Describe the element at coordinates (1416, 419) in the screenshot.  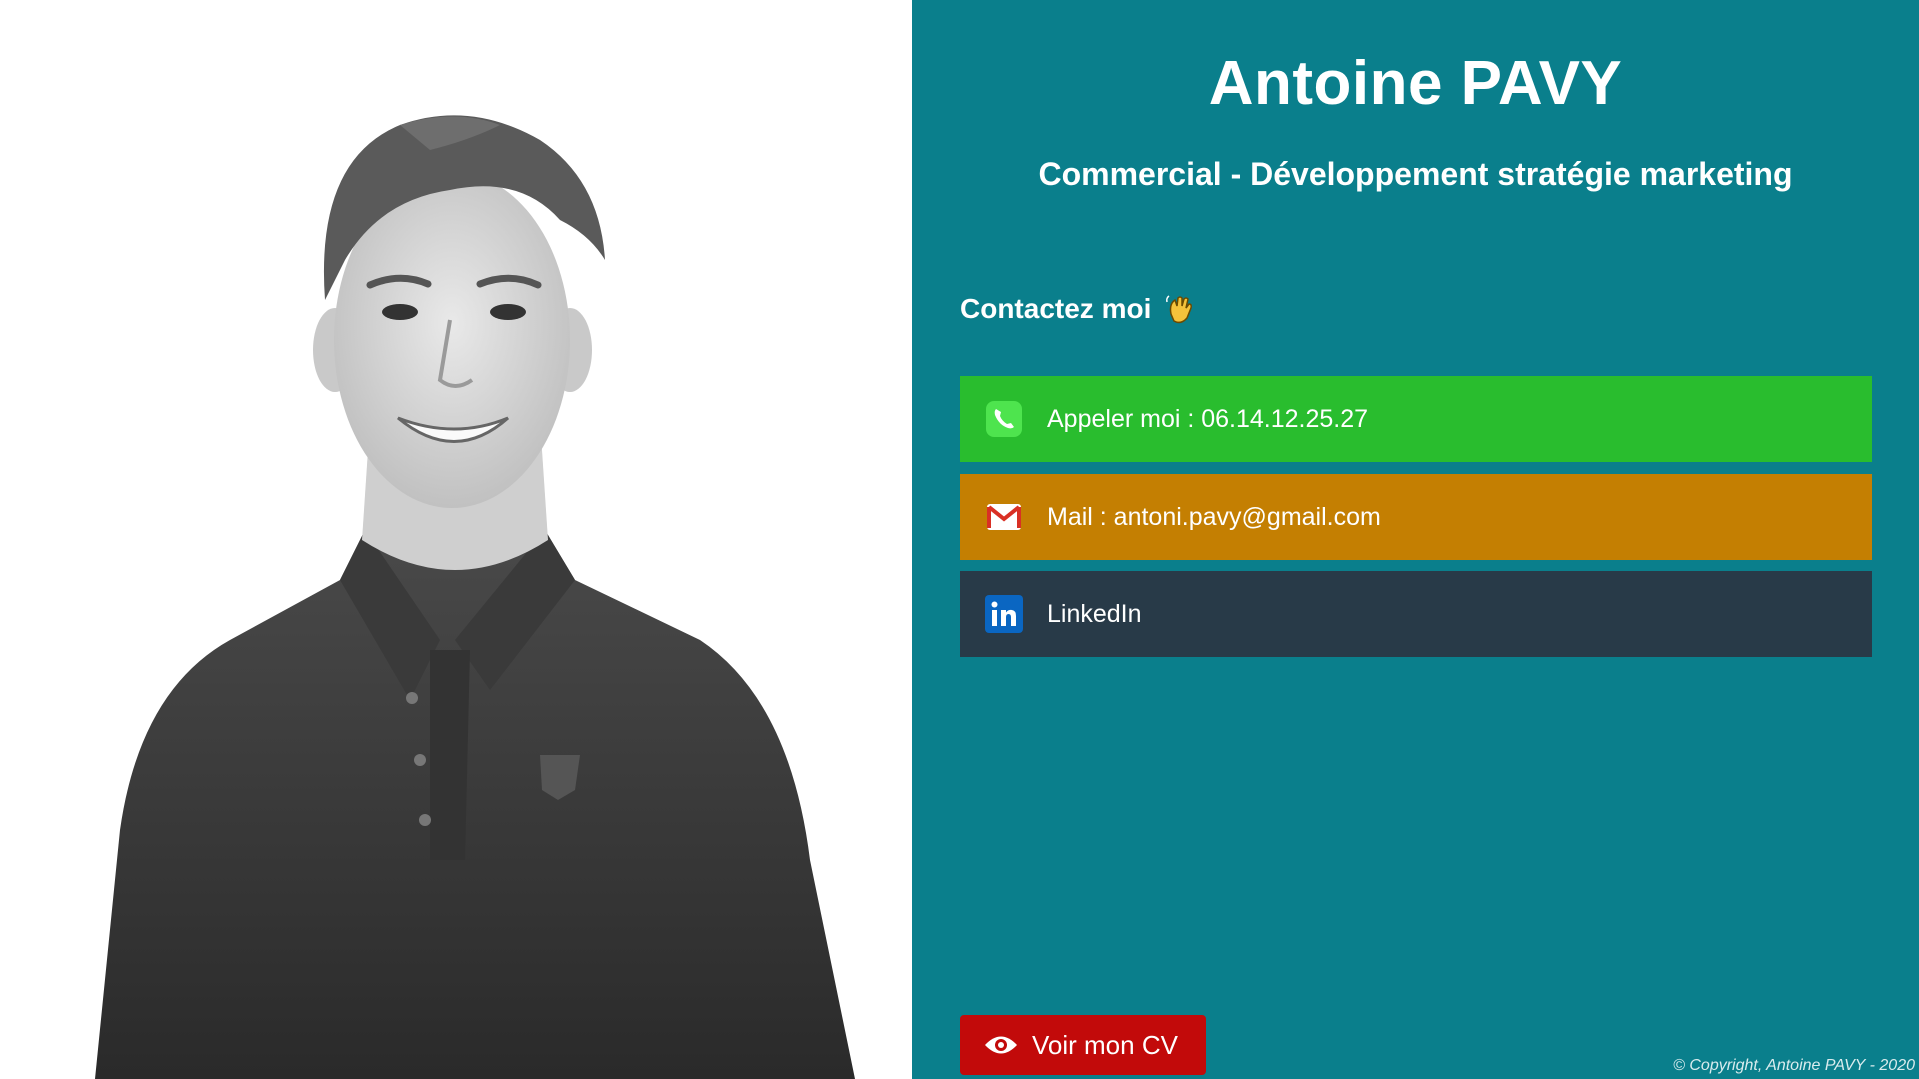
I see `call-button: Appeler moi : 06.14.12.25.27` at that location.